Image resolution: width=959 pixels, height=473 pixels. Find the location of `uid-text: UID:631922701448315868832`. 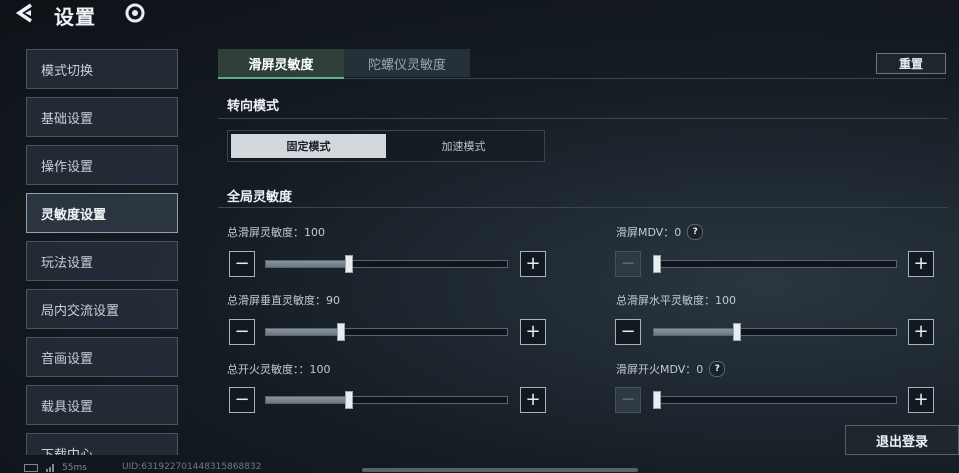

uid-text: UID:631922701448315868832 is located at coordinates (192, 467).